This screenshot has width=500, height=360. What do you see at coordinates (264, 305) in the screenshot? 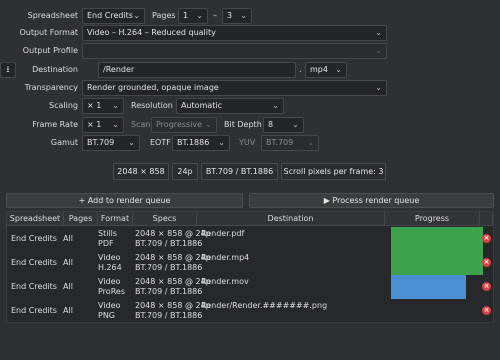
I see `row-destination: Render/Render.#######.png` at bounding box center [264, 305].